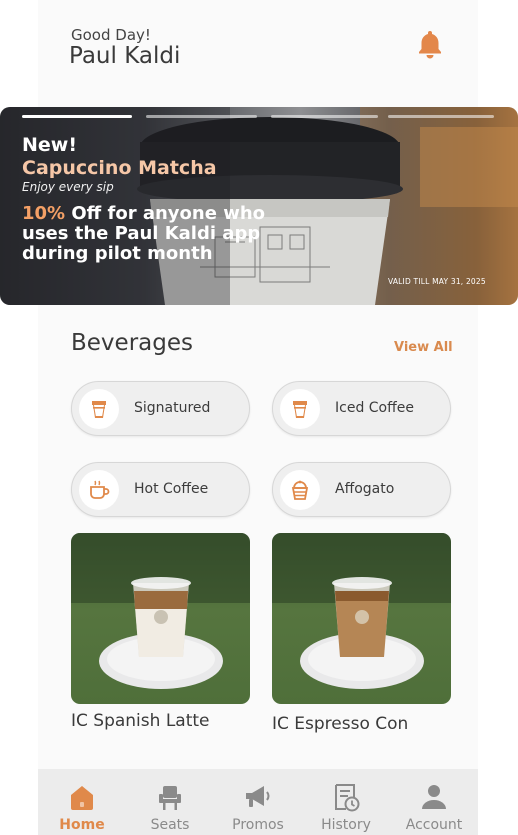 The height and width of the screenshot is (835, 518). What do you see at coordinates (125, 56) in the screenshot?
I see `user-name: Paul Kaldi` at bounding box center [125, 56].